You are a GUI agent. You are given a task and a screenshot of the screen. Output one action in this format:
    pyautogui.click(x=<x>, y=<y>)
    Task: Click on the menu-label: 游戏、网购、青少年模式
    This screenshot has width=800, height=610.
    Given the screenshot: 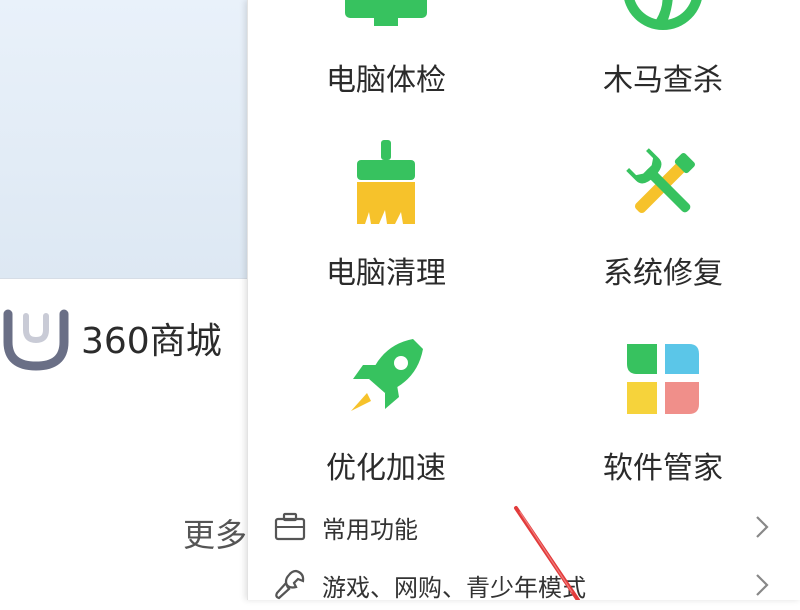 What is the action you would take?
    pyautogui.click(x=454, y=587)
    